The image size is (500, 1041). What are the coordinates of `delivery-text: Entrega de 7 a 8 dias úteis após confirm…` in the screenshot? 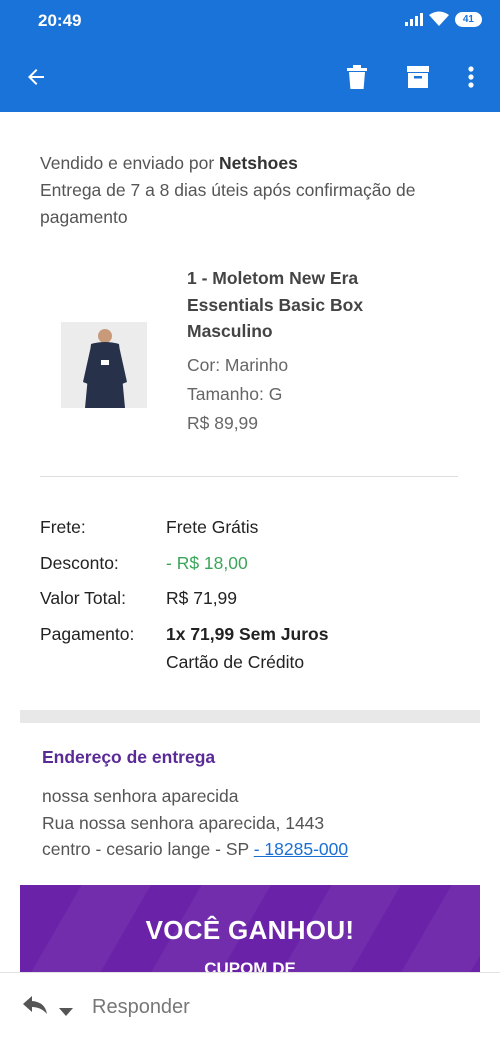 It's located at (228, 203).